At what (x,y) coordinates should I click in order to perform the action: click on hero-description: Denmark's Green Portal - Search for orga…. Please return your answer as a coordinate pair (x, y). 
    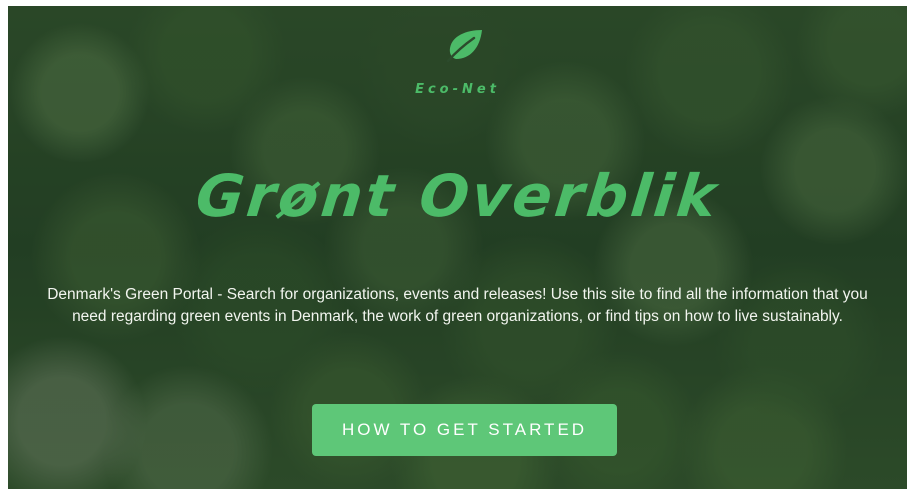
    Looking at the image, I should click on (457, 305).